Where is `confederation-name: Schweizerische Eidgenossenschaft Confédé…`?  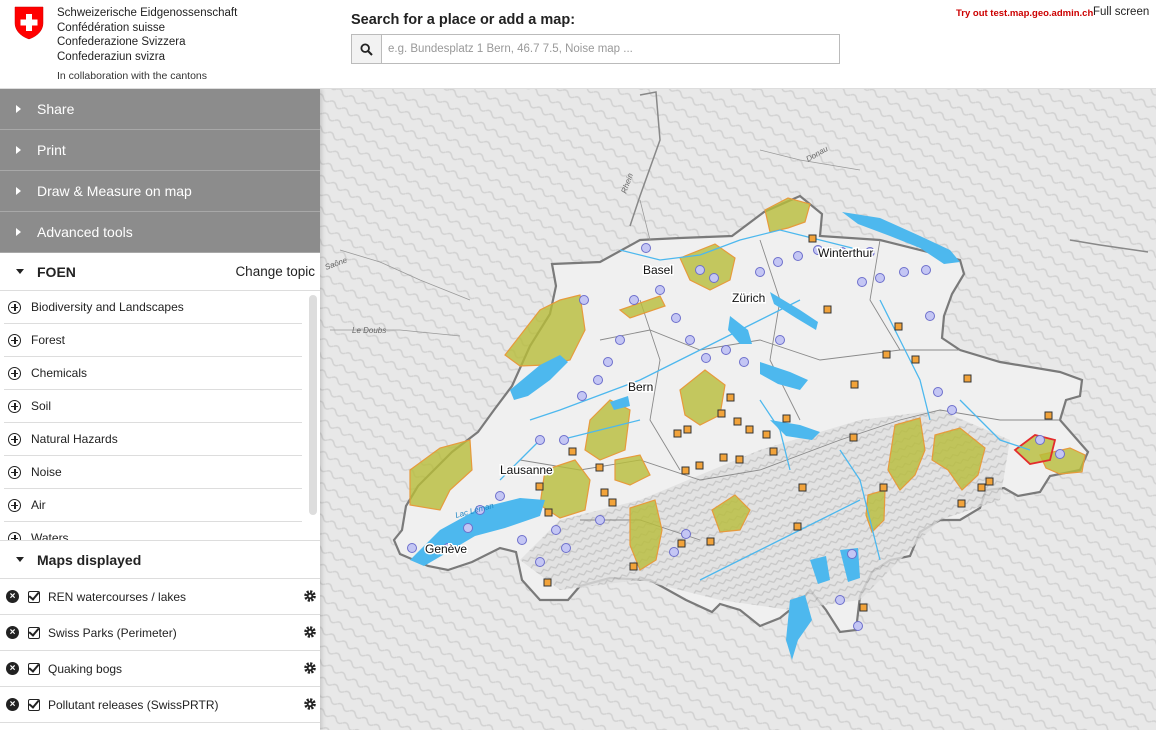
confederation-name: Schweizerische Eidgenossenschaft Confédé… is located at coordinates (147, 35).